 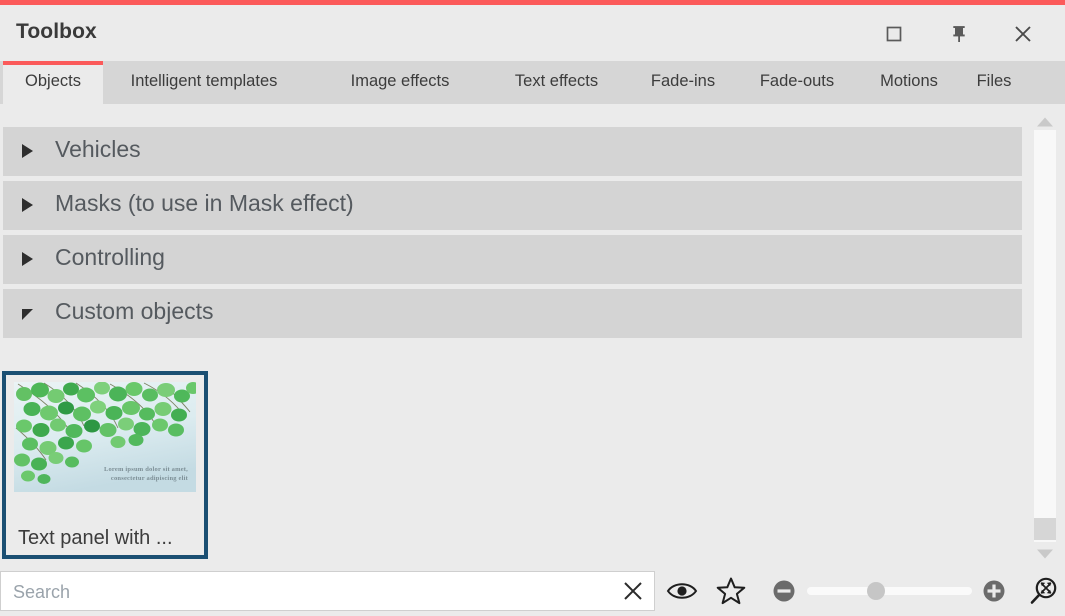 I want to click on fit-to-screen-button, so click(x=1043, y=591).